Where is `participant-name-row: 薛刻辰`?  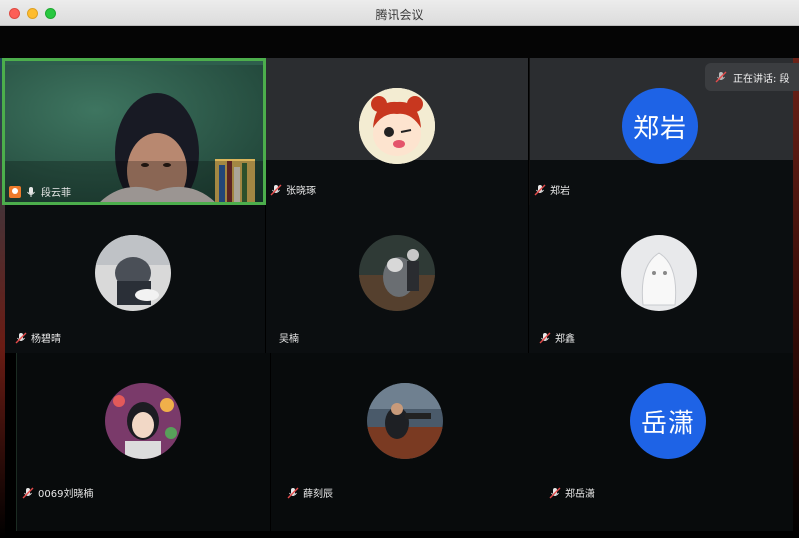
participant-name-row: 薛刻辰 is located at coordinates (310, 492).